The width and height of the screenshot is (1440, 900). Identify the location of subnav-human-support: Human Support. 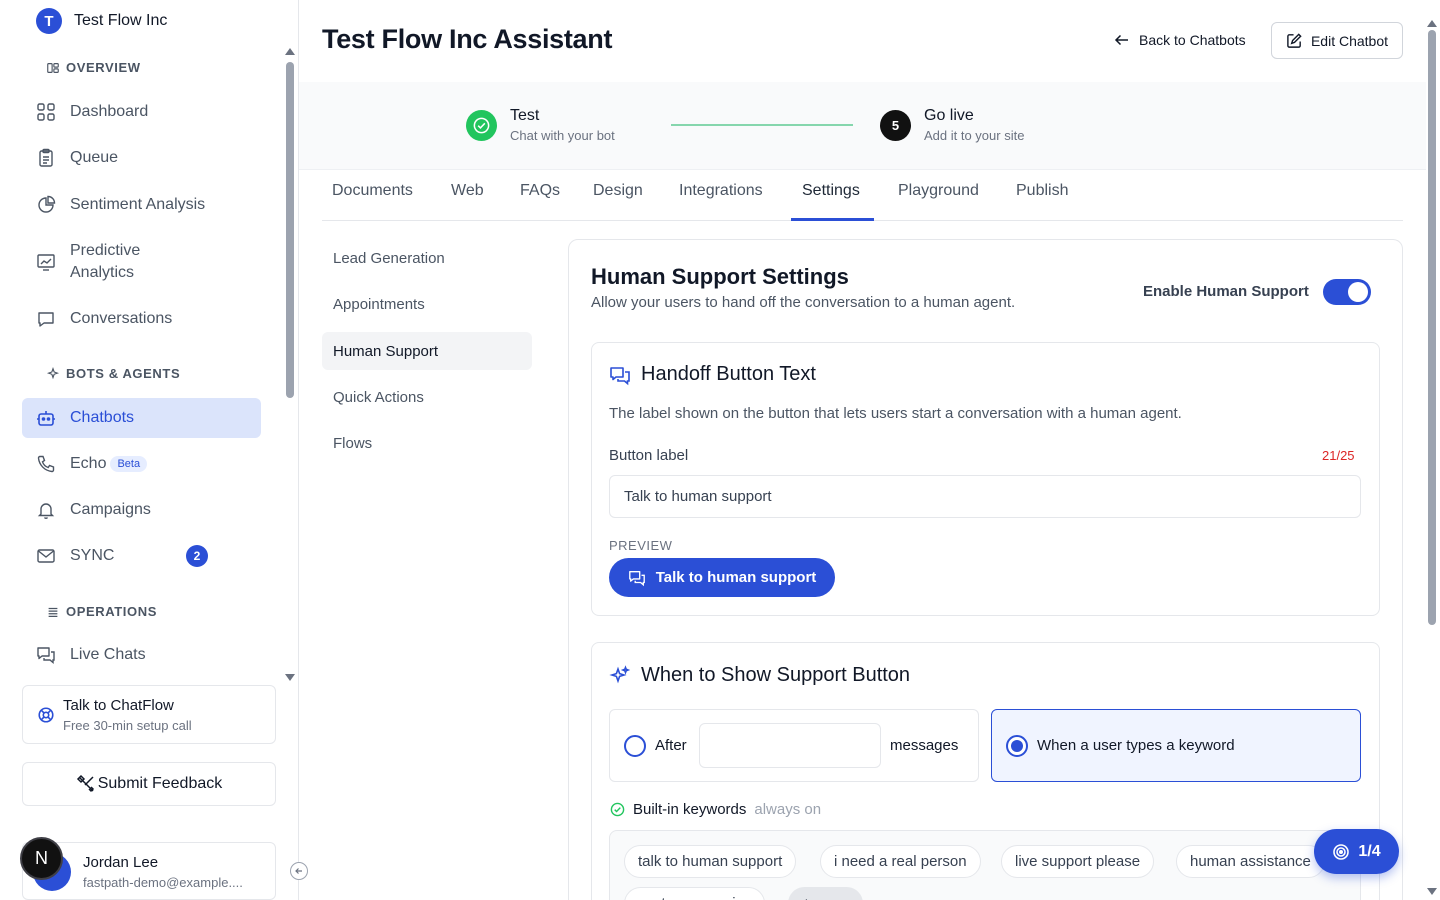
(427, 351).